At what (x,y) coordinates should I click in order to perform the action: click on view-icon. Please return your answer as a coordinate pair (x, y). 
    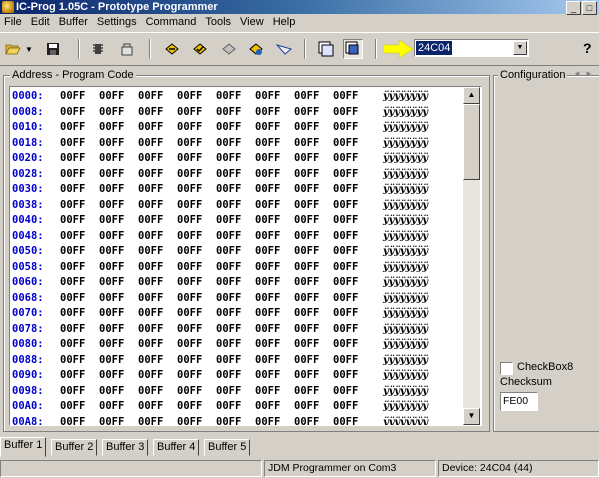
    Looking at the image, I should click on (326, 49).